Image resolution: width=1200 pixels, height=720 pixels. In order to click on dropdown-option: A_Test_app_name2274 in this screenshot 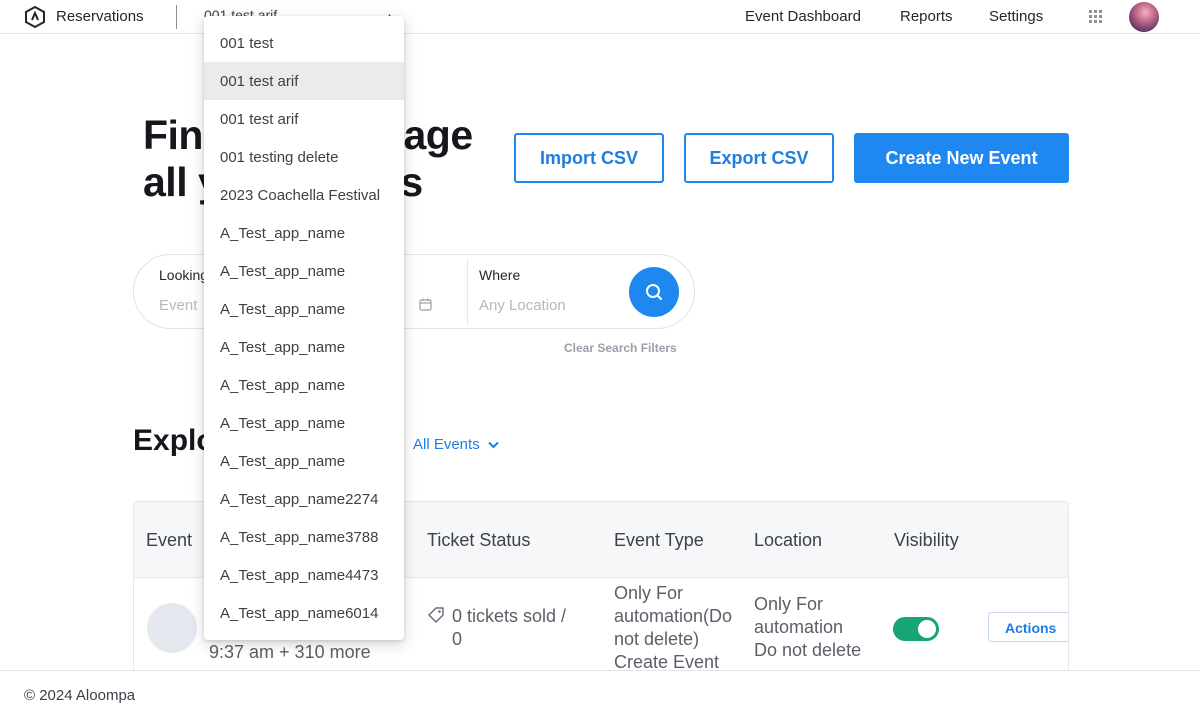, I will do `click(304, 499)`.